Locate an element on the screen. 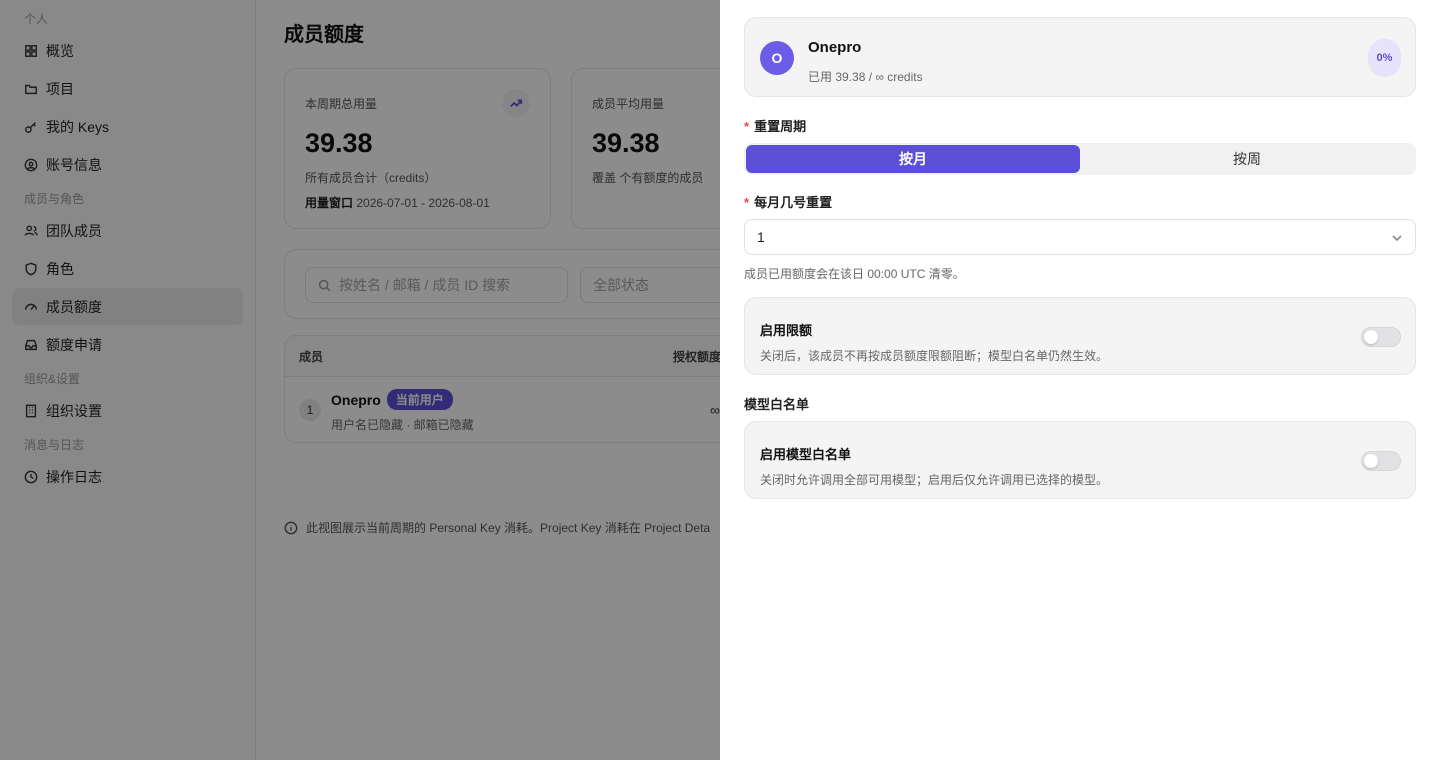 This screenshot has width=1440, height=760. reset-day-label-text: 每月几号重置 is located at coordinates (793, 202).